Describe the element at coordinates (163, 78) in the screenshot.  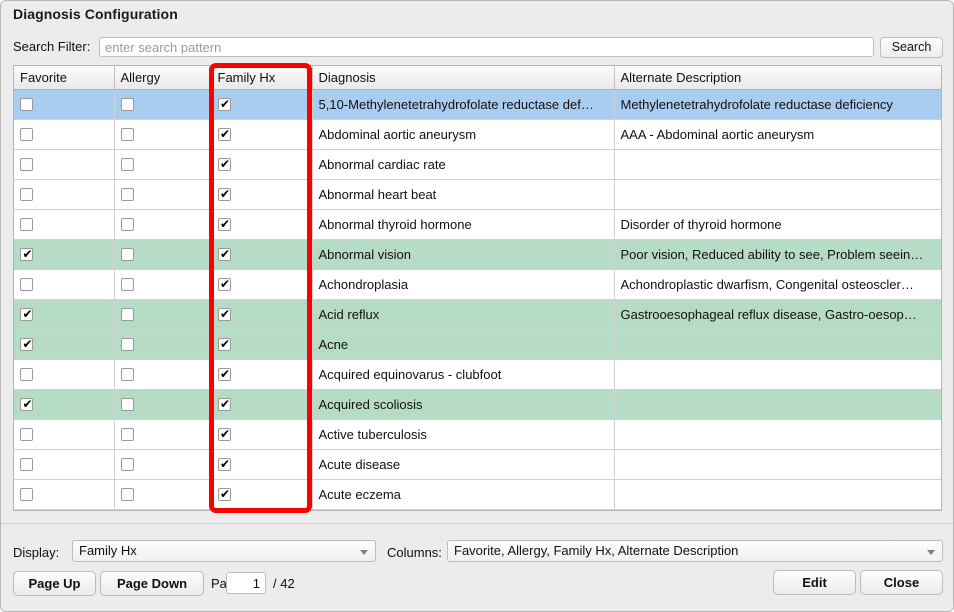
I see `column-header-allergy: Allergy` at that location.